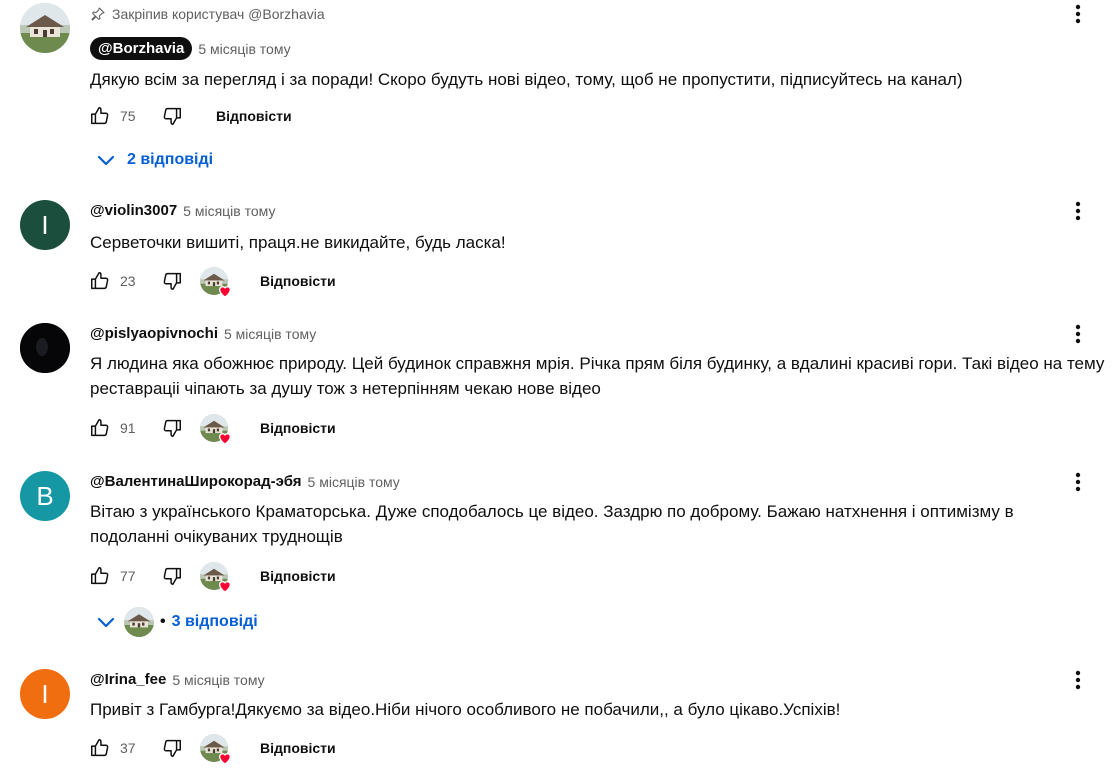 The height and width of the screenshot is (775, 1116). Describe the element at coordinates (133, 210) in the screenshot. I see `author-name: @violin3007` at that location.